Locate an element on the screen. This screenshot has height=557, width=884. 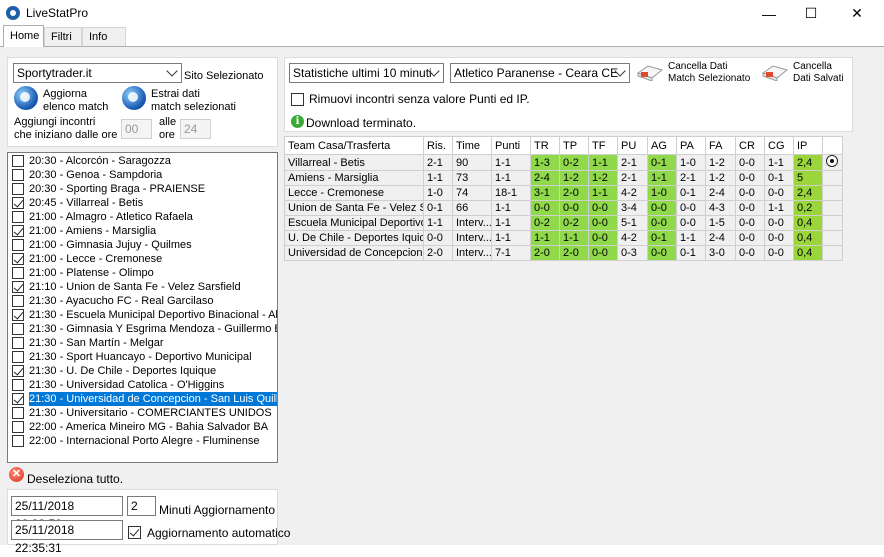
match-list-item: 21:30 - Universidad Catolica - O'Higgins is located at coordinates (142, 385).